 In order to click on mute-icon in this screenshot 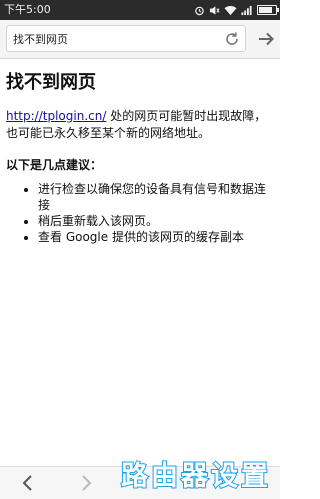, I will do `click(214, 10)`.